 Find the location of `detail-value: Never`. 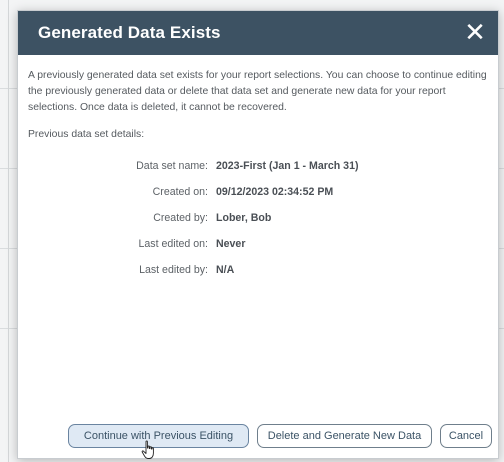

detail-value: Never is located at coordinates (231, 244).